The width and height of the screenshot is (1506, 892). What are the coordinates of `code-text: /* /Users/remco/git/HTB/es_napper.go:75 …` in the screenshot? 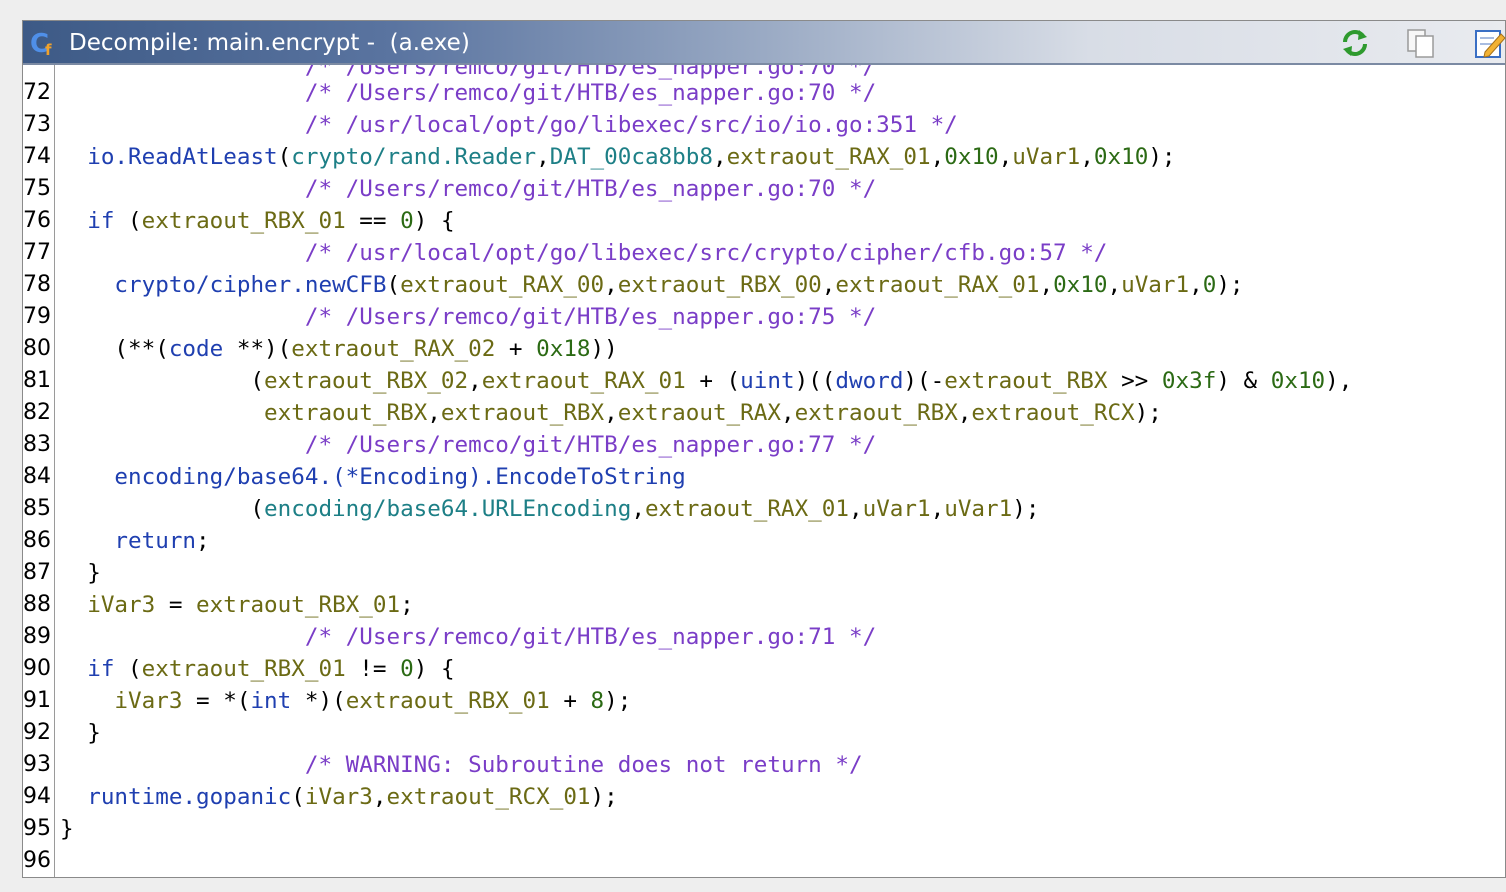 It's located at (468, 317).